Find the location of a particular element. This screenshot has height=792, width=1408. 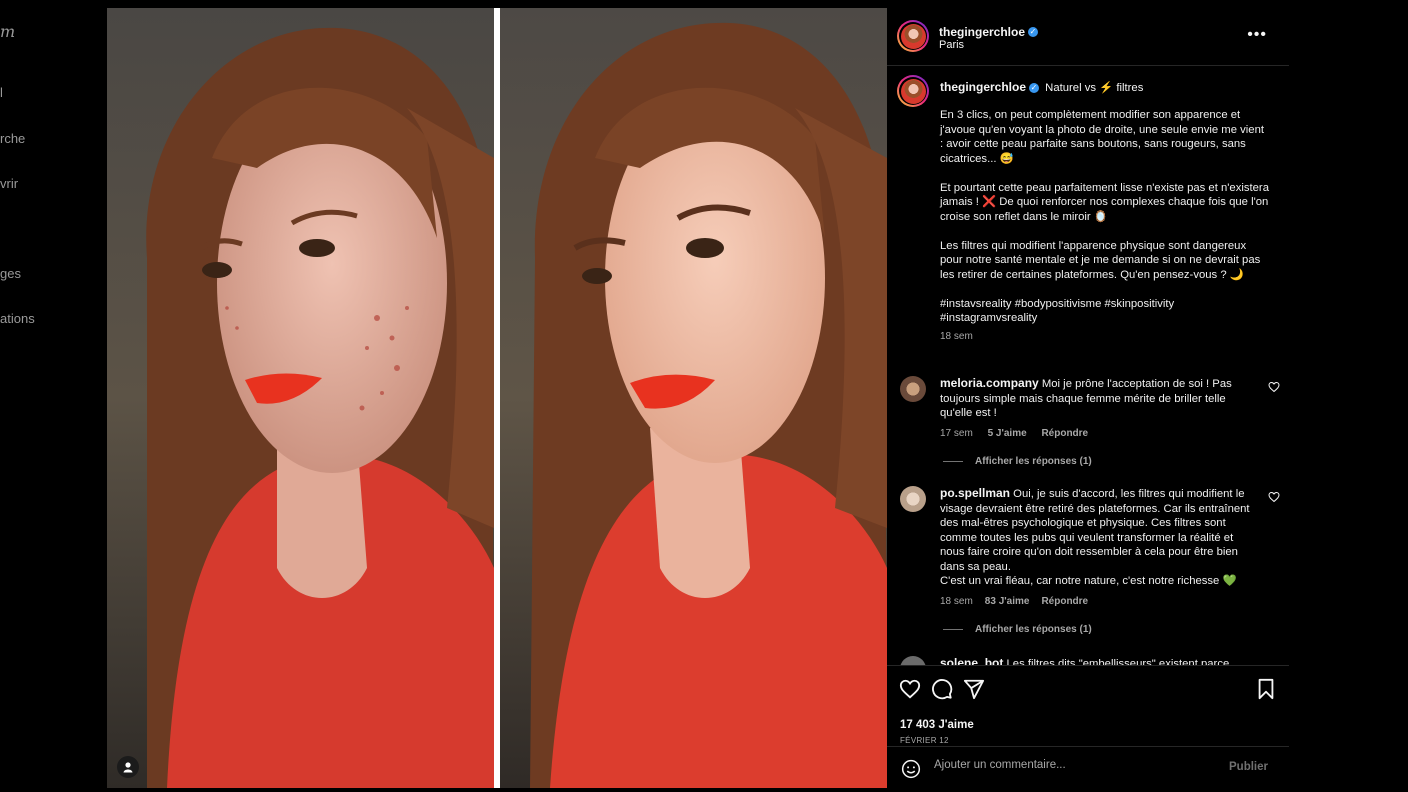

nav-item-messages: ges is located at coordinates (10, 273).